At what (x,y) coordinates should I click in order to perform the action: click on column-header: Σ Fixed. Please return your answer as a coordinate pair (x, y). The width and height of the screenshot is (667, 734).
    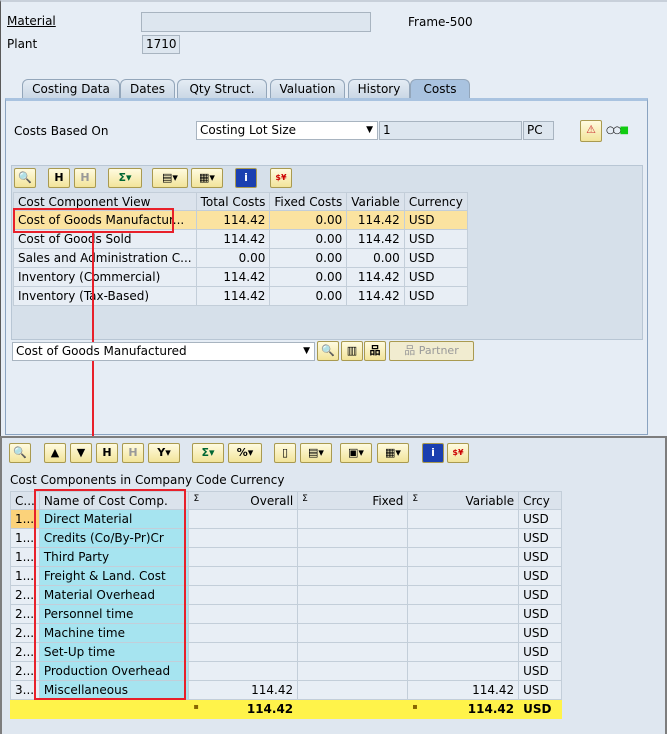
    Looking at the image, I should click on (353, 500).